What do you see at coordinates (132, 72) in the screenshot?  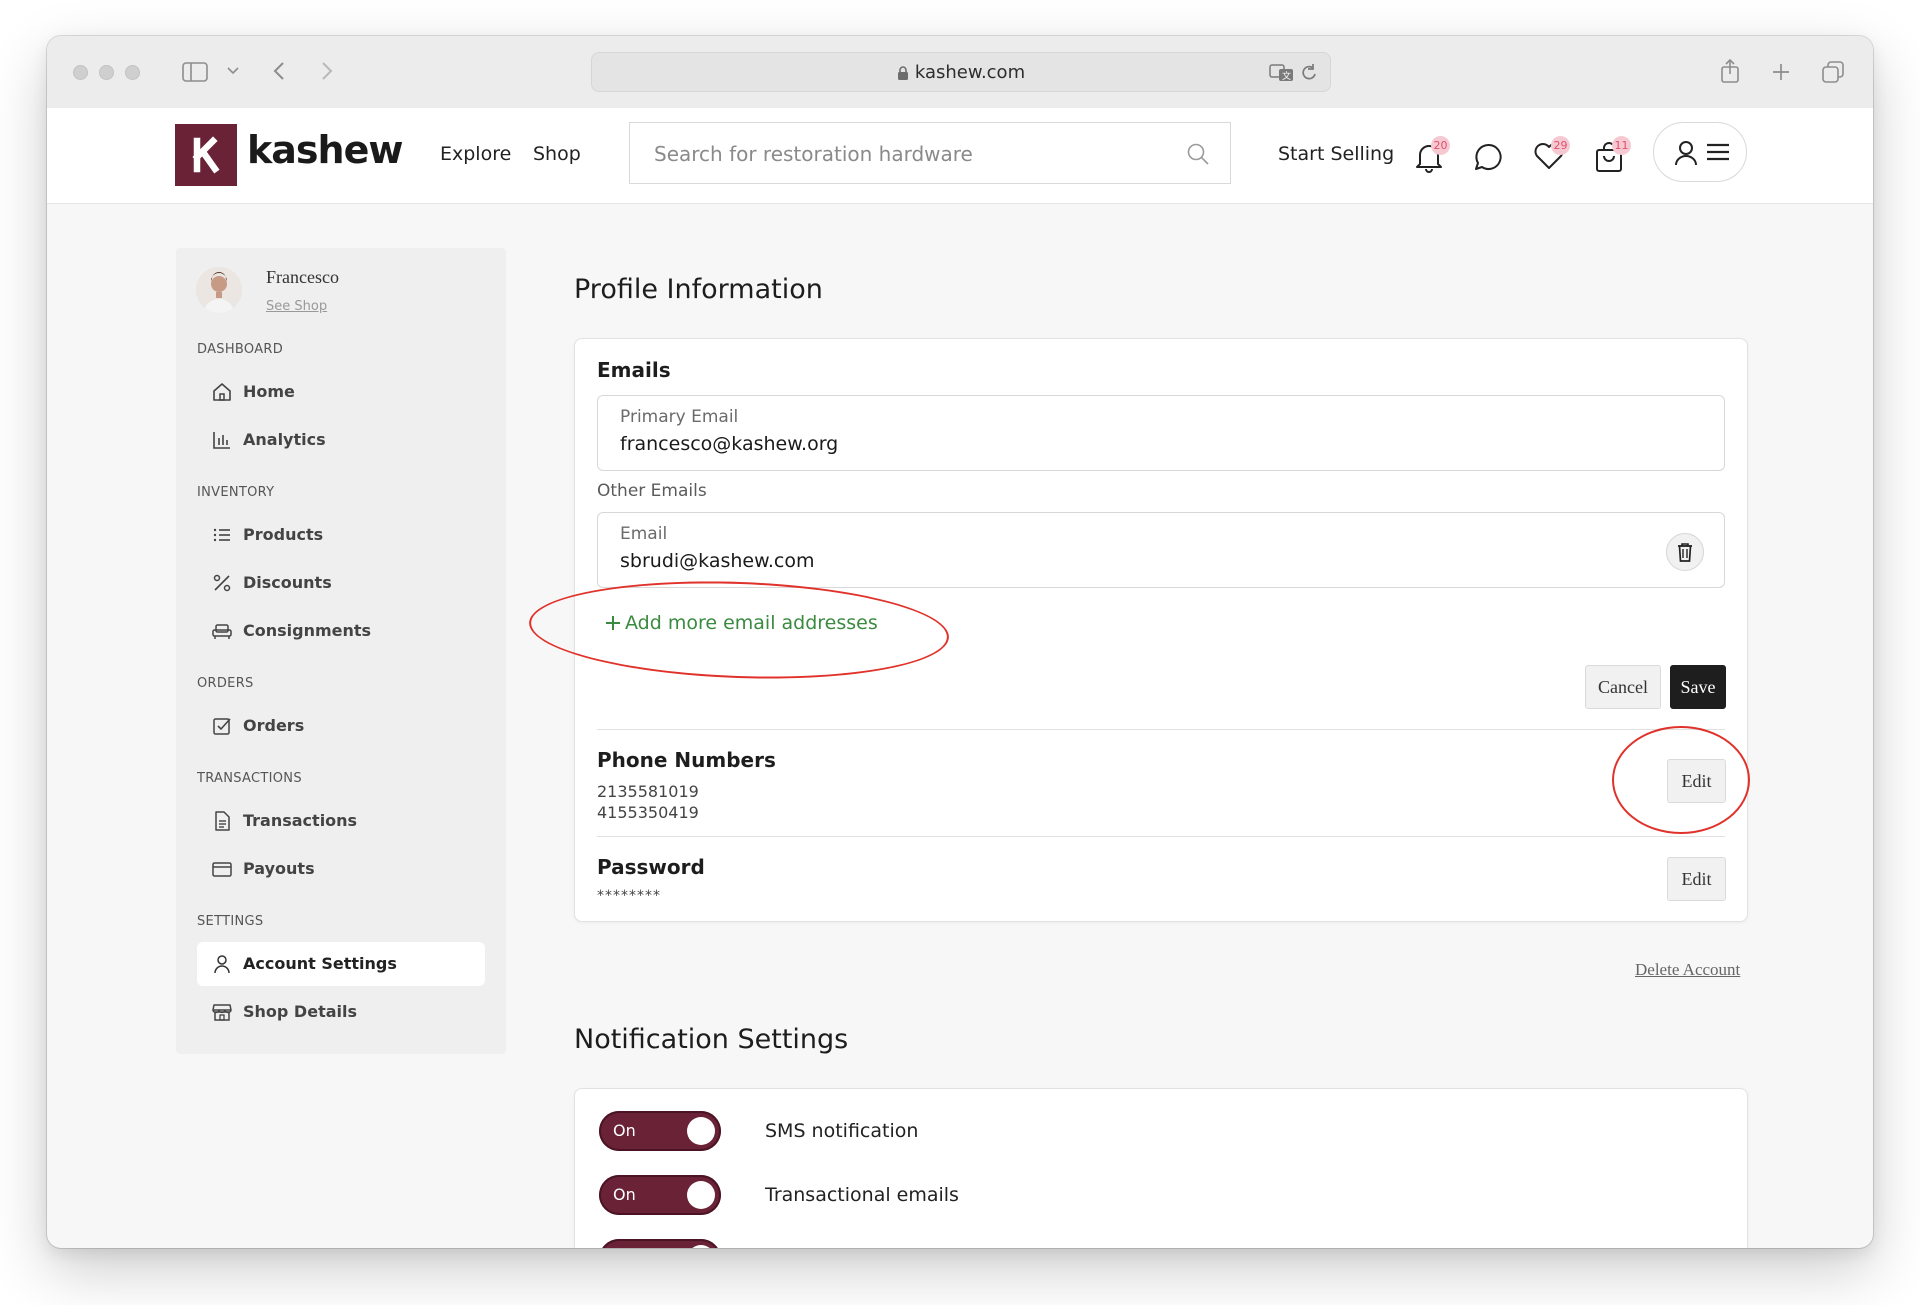 I see `zoom-window-button` at bounding box center [132, 72].